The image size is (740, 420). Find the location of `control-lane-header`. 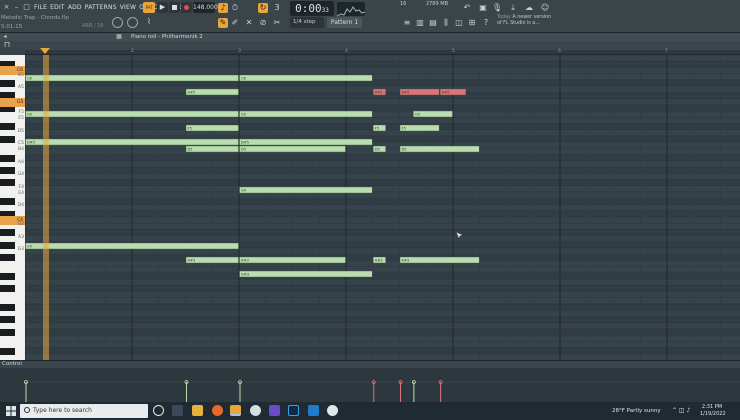

control-lane-header is located at coordinates (370, 364).